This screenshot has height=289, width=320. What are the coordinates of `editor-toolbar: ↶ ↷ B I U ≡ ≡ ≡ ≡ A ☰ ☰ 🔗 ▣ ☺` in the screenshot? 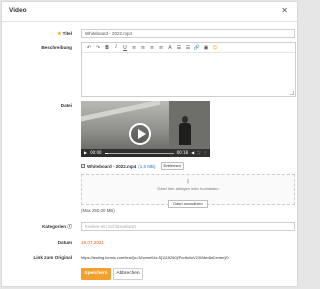 It's located at (188, 48).